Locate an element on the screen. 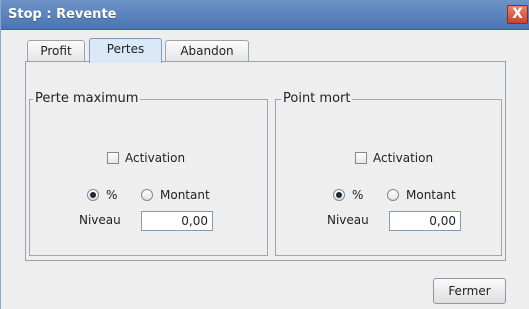  window-title: Stop : Revente is located at coordinates (62, 14).